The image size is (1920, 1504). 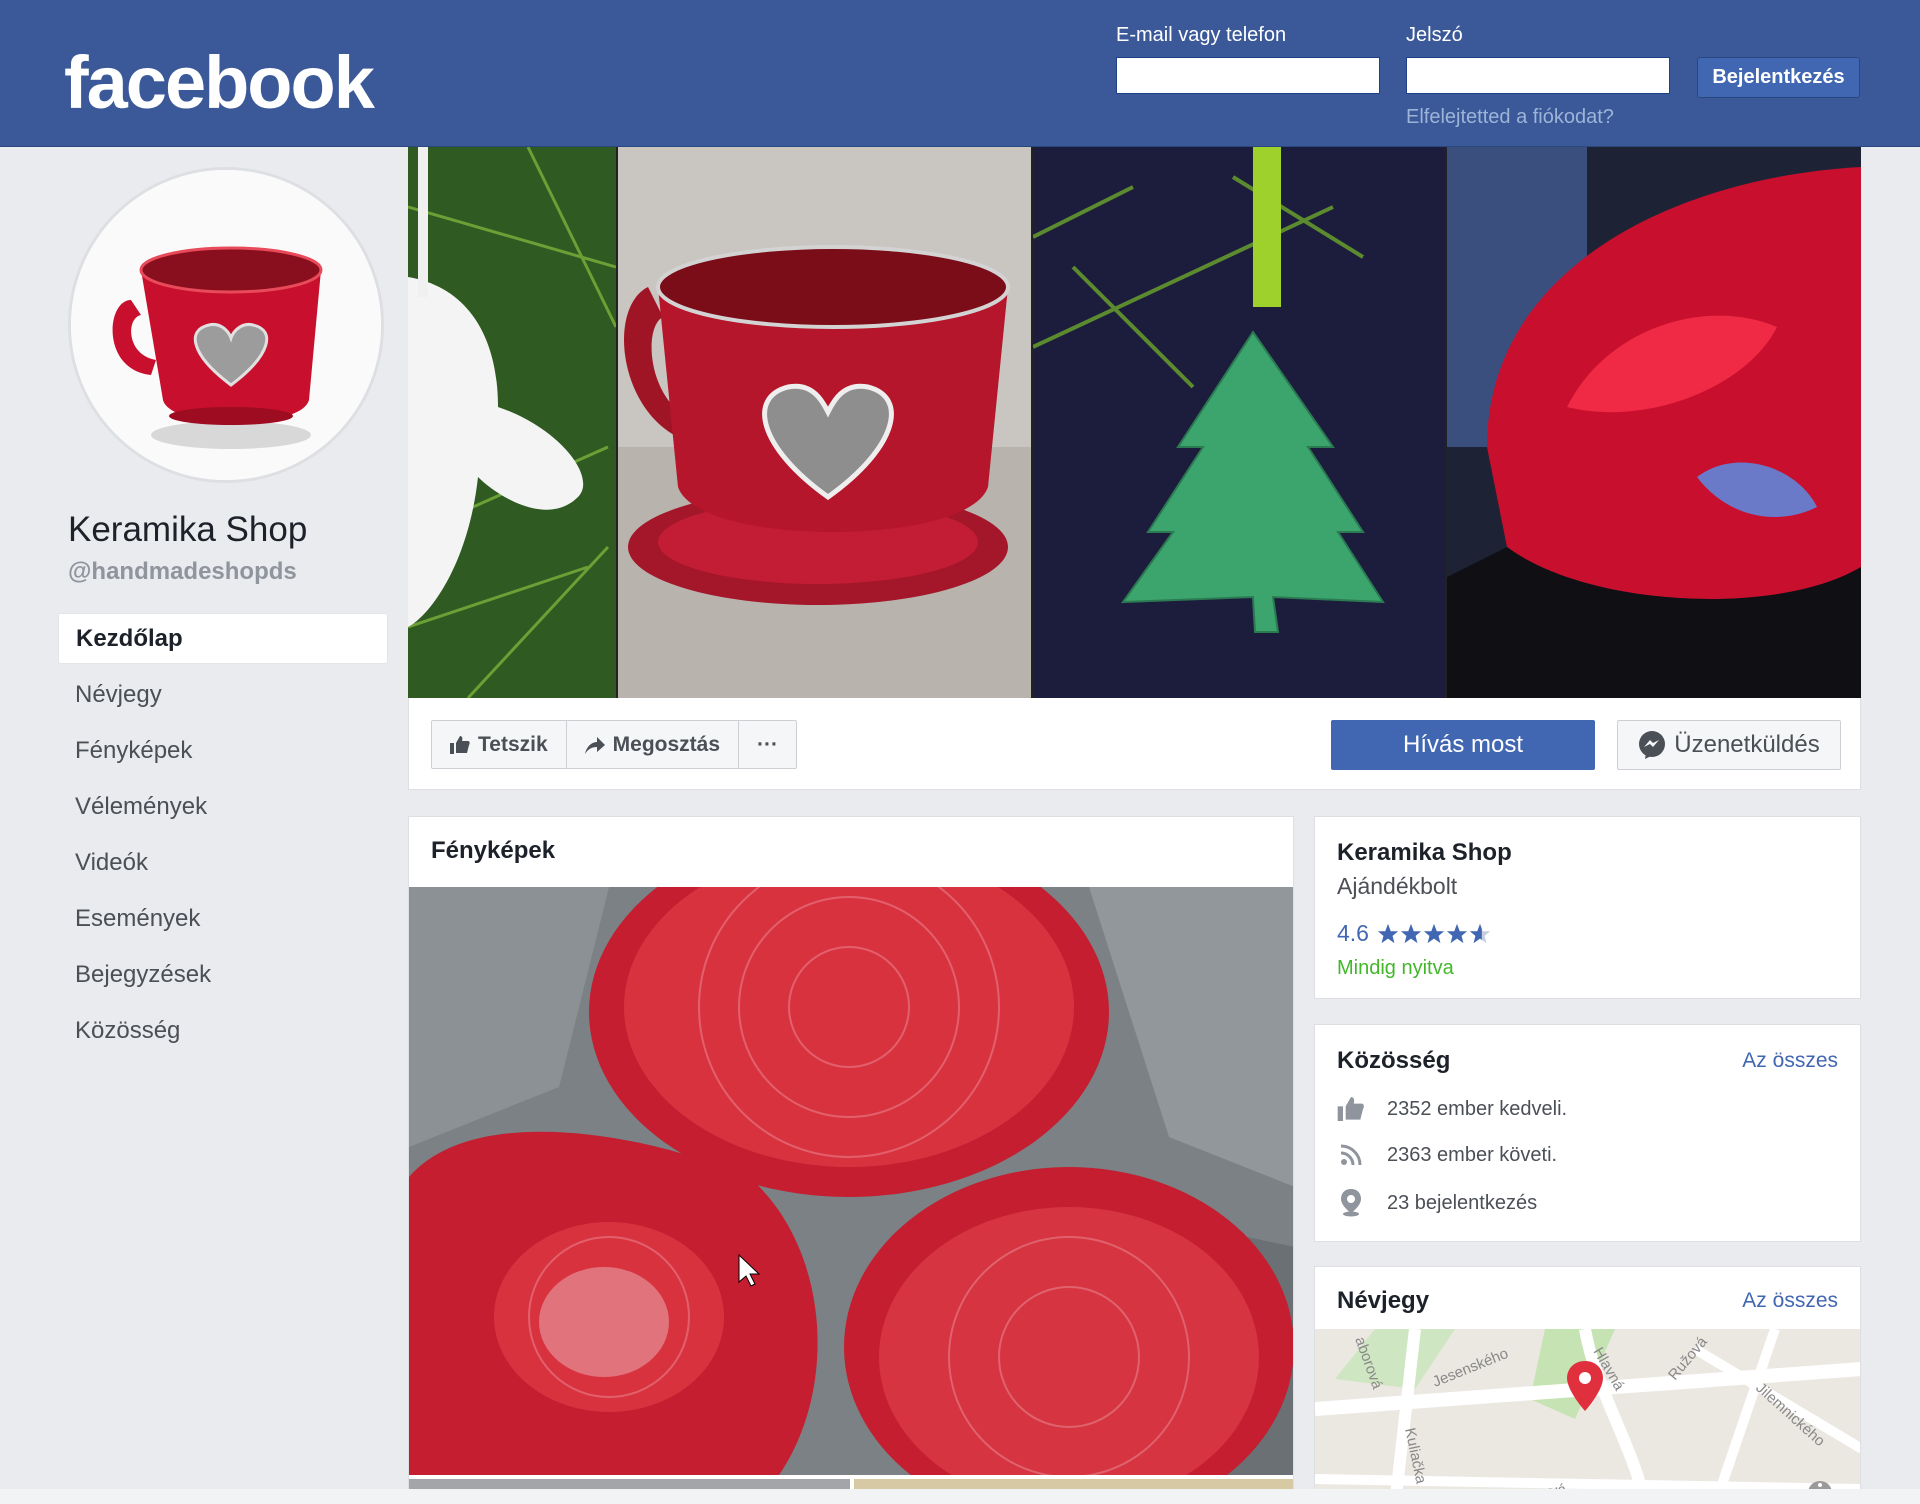 I want to click on share-button: Megosztás, so click(x=653, y=744).